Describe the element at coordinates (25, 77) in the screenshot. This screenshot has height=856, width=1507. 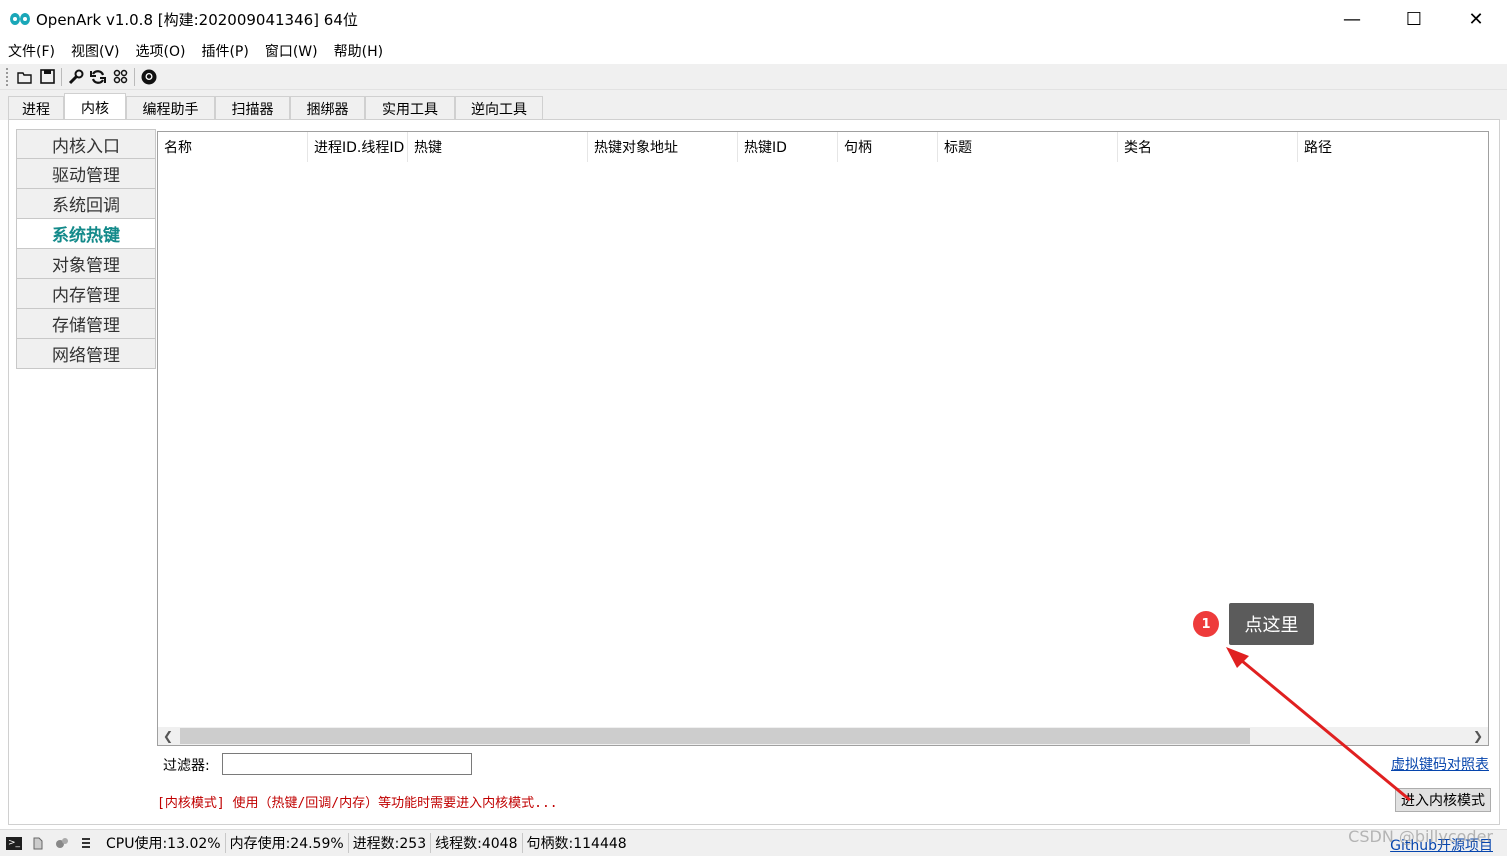
I see `open-folder-icon` at that location.